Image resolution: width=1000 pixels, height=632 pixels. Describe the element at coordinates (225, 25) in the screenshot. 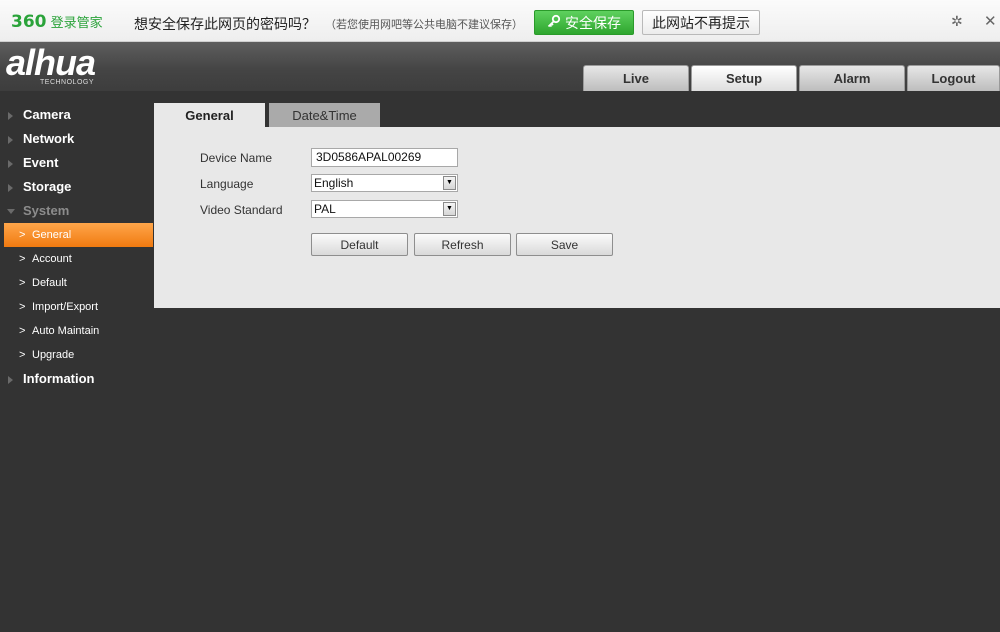

I see `save-password-question: 想安全保存此网页的密码吗？` at that location.